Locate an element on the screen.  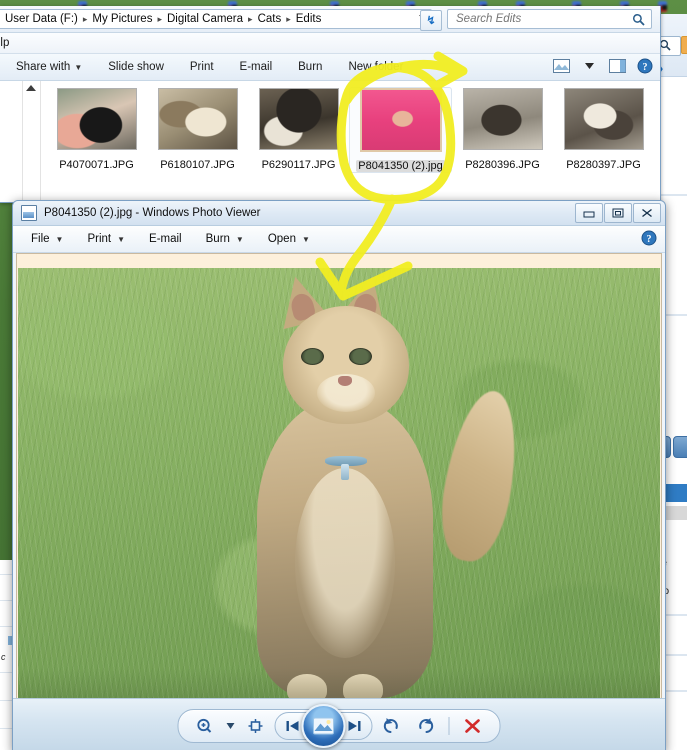
menu-label: E-mail is located at coordinates (165, 239).